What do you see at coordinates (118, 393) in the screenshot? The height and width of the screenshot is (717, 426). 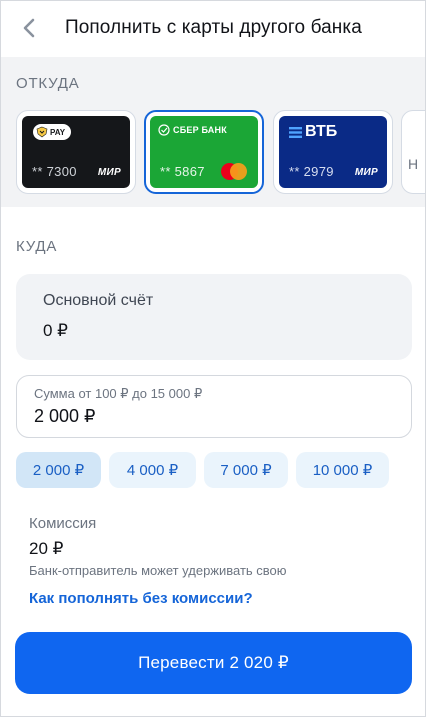 I see `amount-hint: Сумма от 100 ₽ до 15 000 ₽` at bounding box center [118, 393].